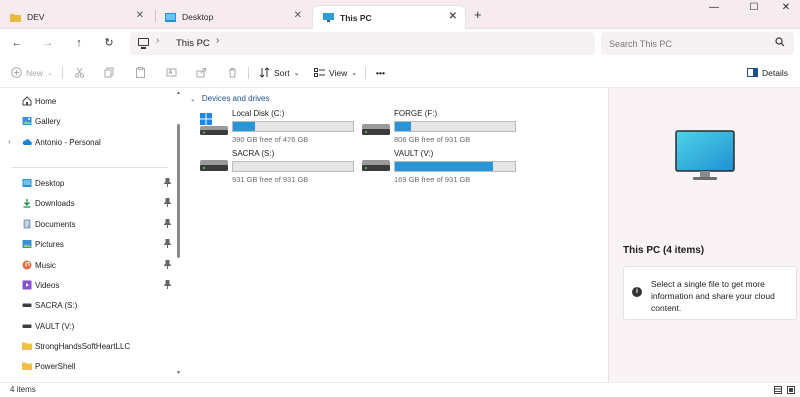 Image resolution: width=800 pixels, height=397 pixels. Describe the element at coordinates (68, 142) in the screenshot. I see `sidebar-item-label: Antonio - Personal` at that location.